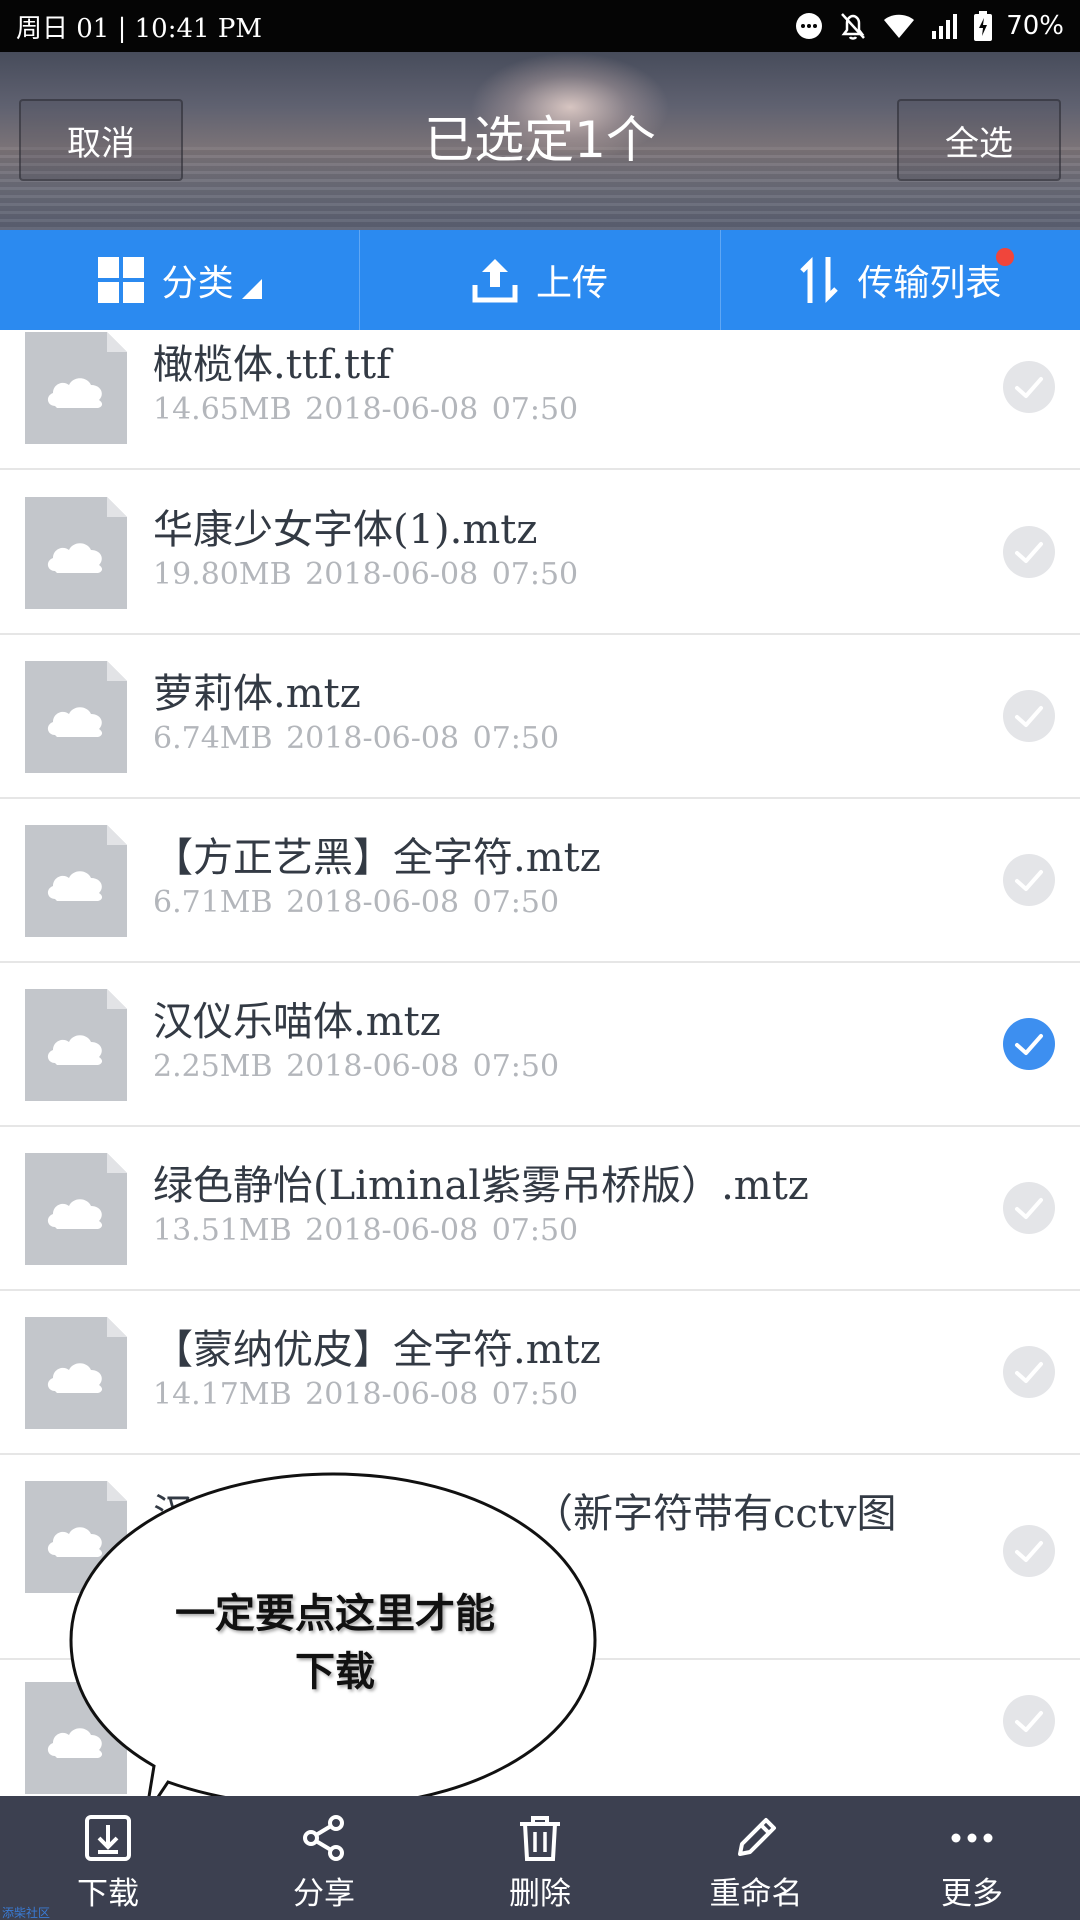  What do you see at coordinates (756, 1858) in the screenshot?
I see `rename-button: 重命名` at bounding box center [756, 1858].